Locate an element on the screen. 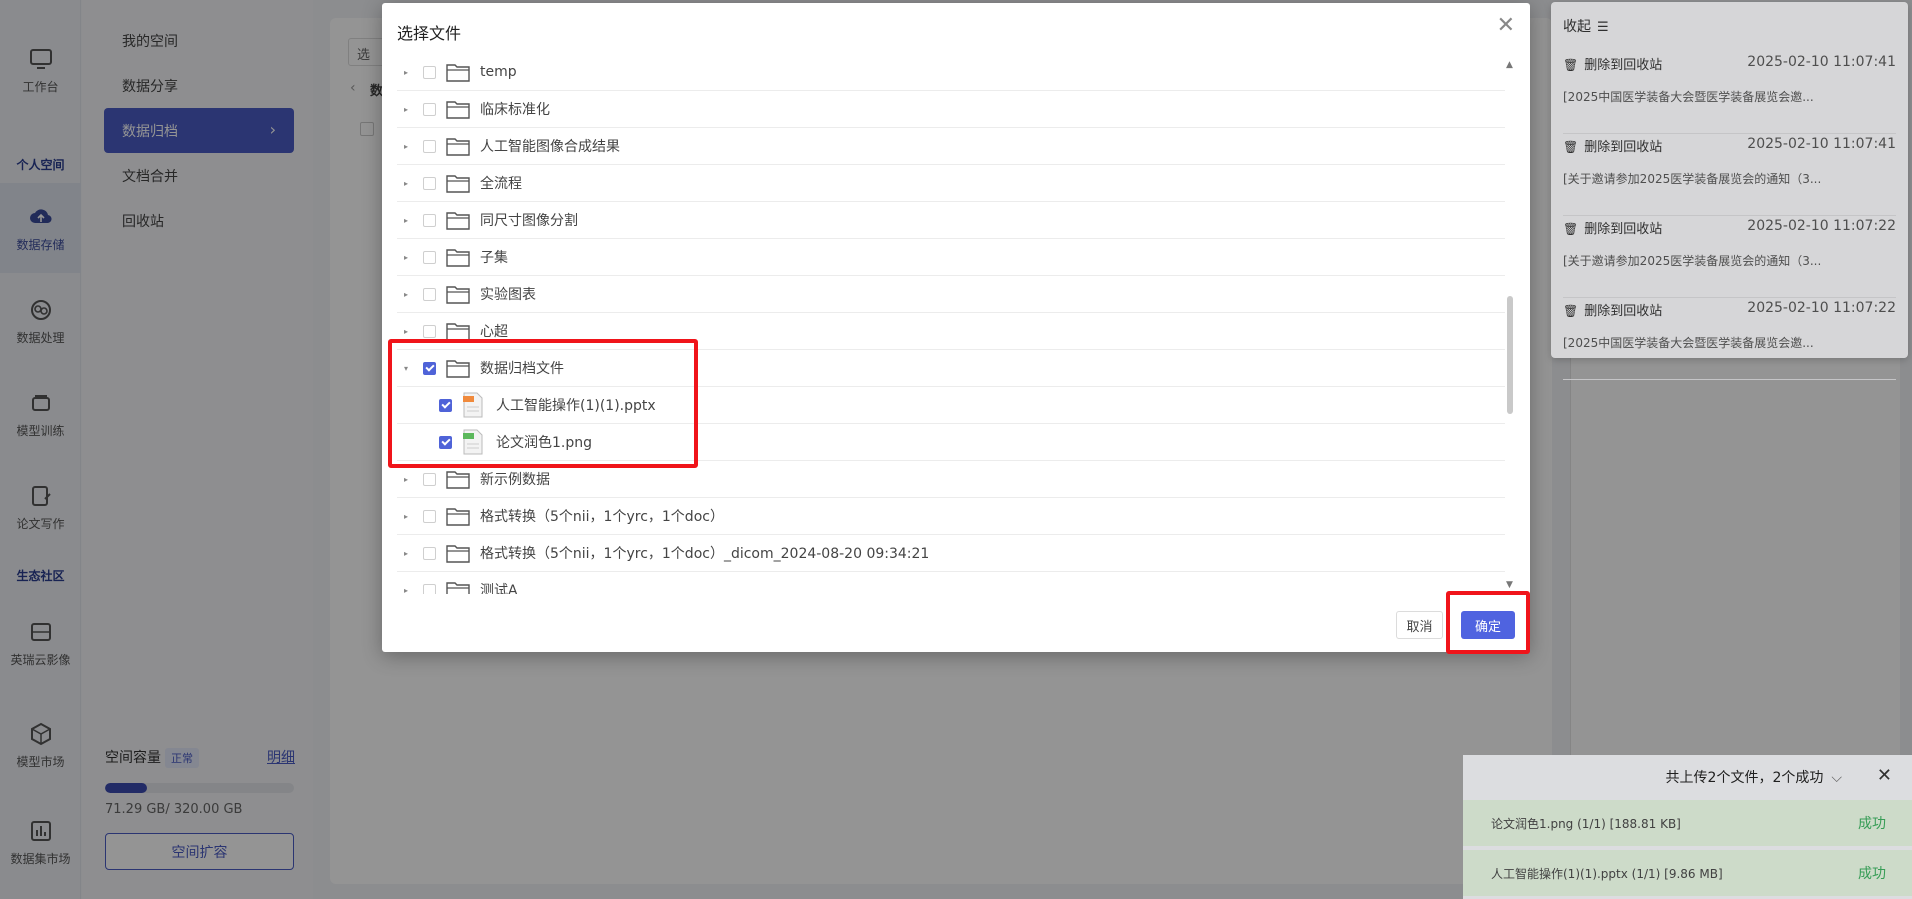  scroll-thumb is located at coordinates (1510, 355).